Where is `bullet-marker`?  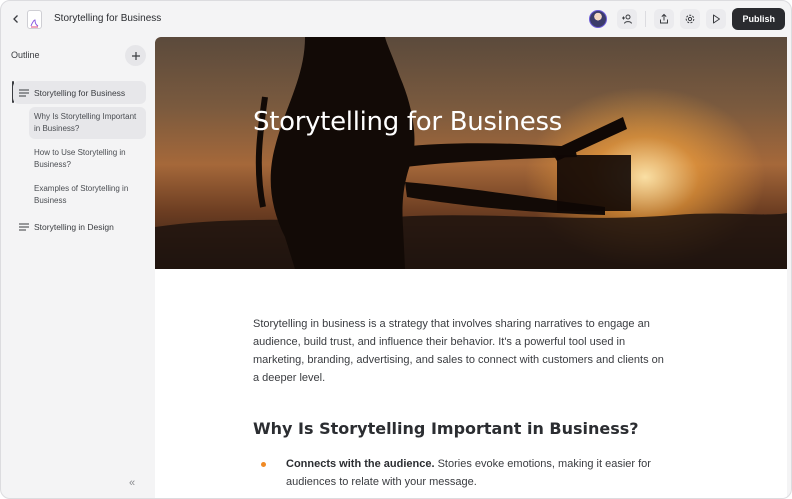 bullet-marker is located at coordinates (263, 464).